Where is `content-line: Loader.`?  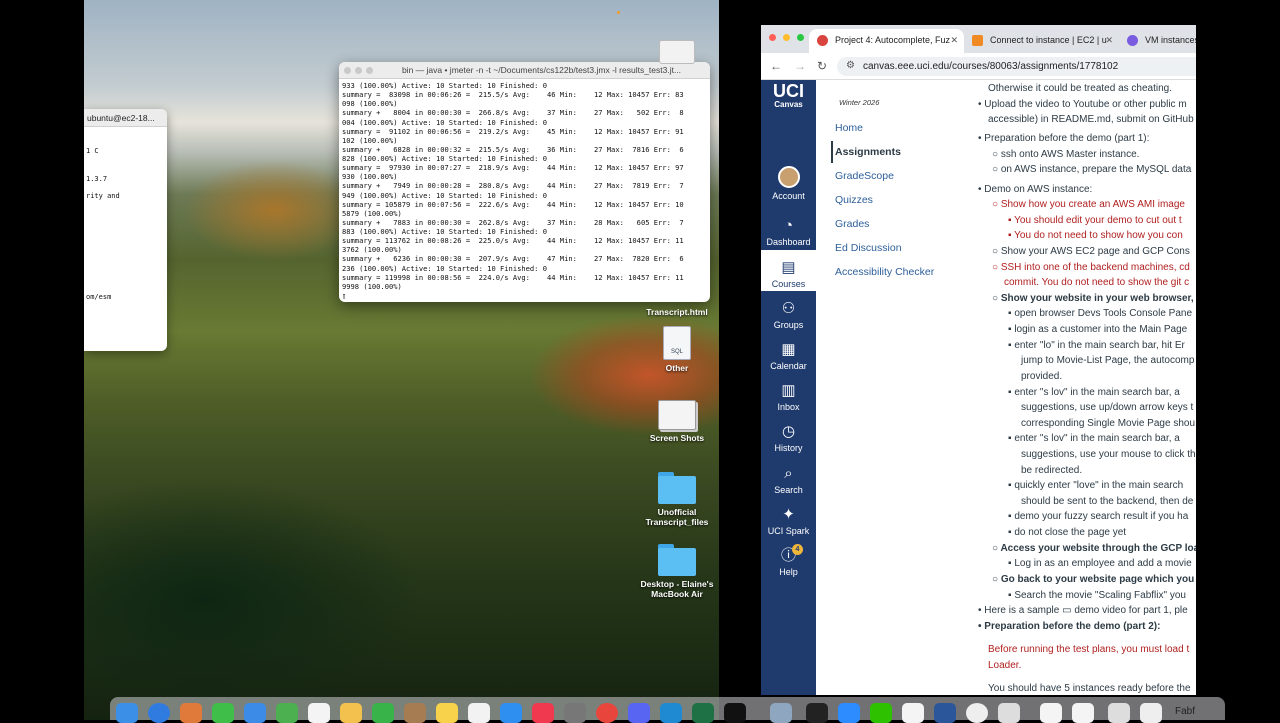 content-line: Loader. is located at coordinates (1005, 665).